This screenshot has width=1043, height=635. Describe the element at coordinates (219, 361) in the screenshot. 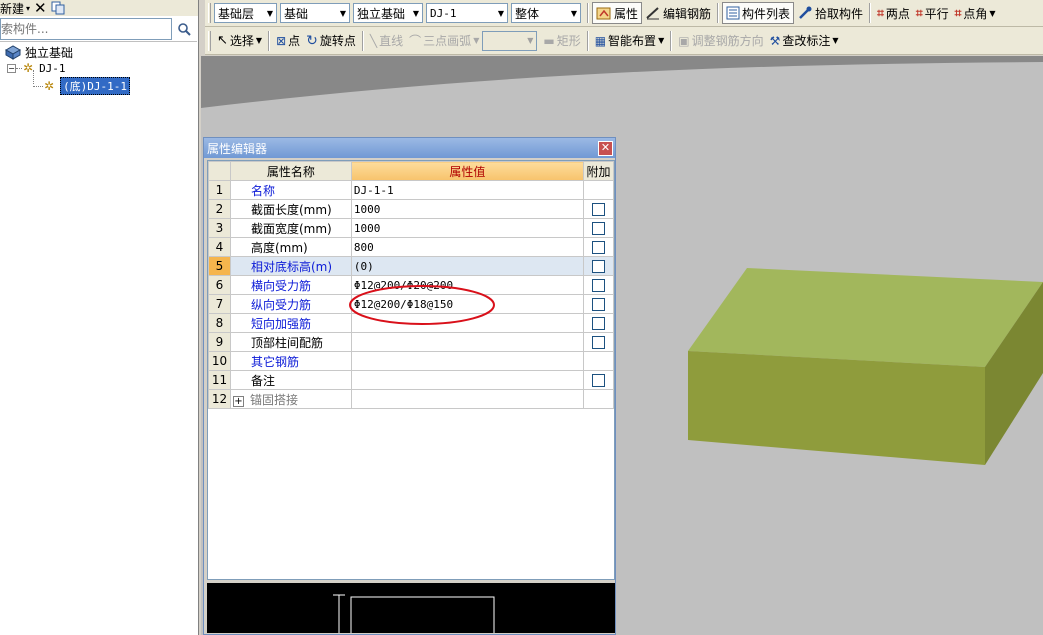

I see `row-index: 10` at that location.